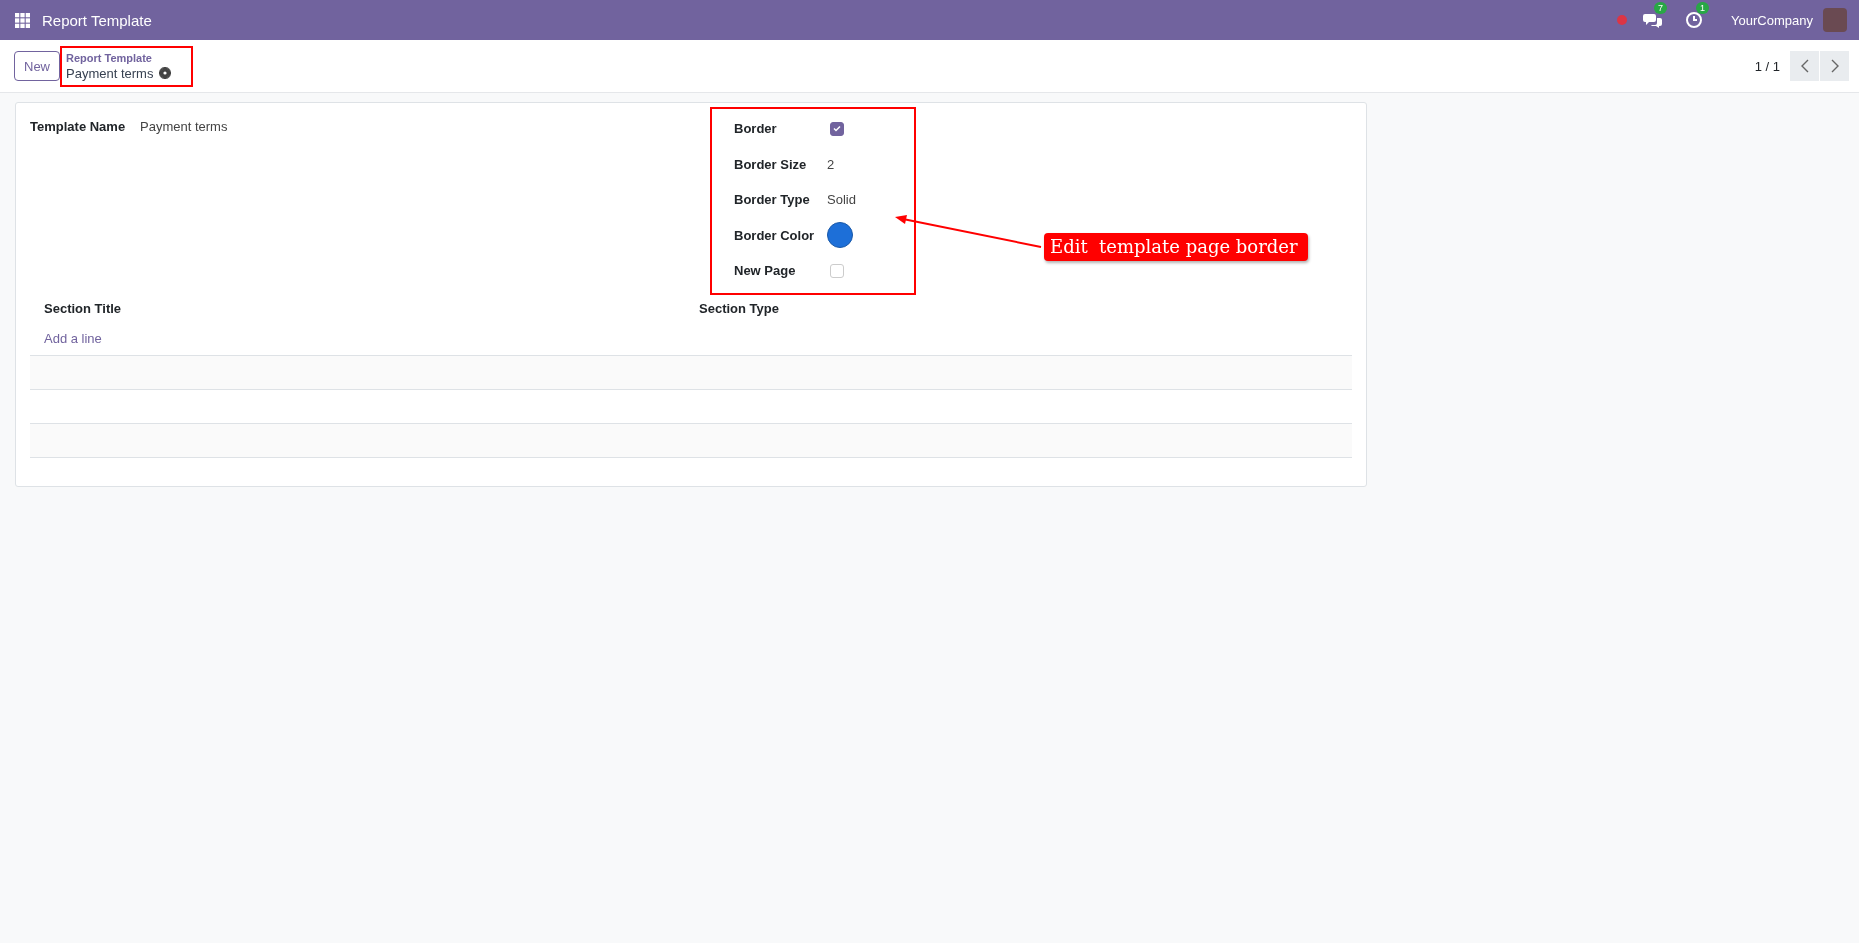 The image size is (1859, 943). I want to click on breadcrumb-link: Report Template, so click(119, 57).